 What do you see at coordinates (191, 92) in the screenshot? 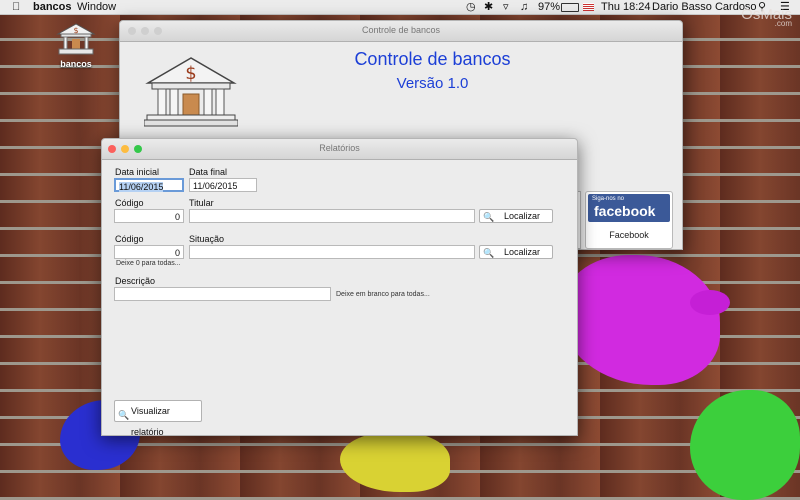
I see `bank-logo-icon: $` at bounding box center [191, 92].